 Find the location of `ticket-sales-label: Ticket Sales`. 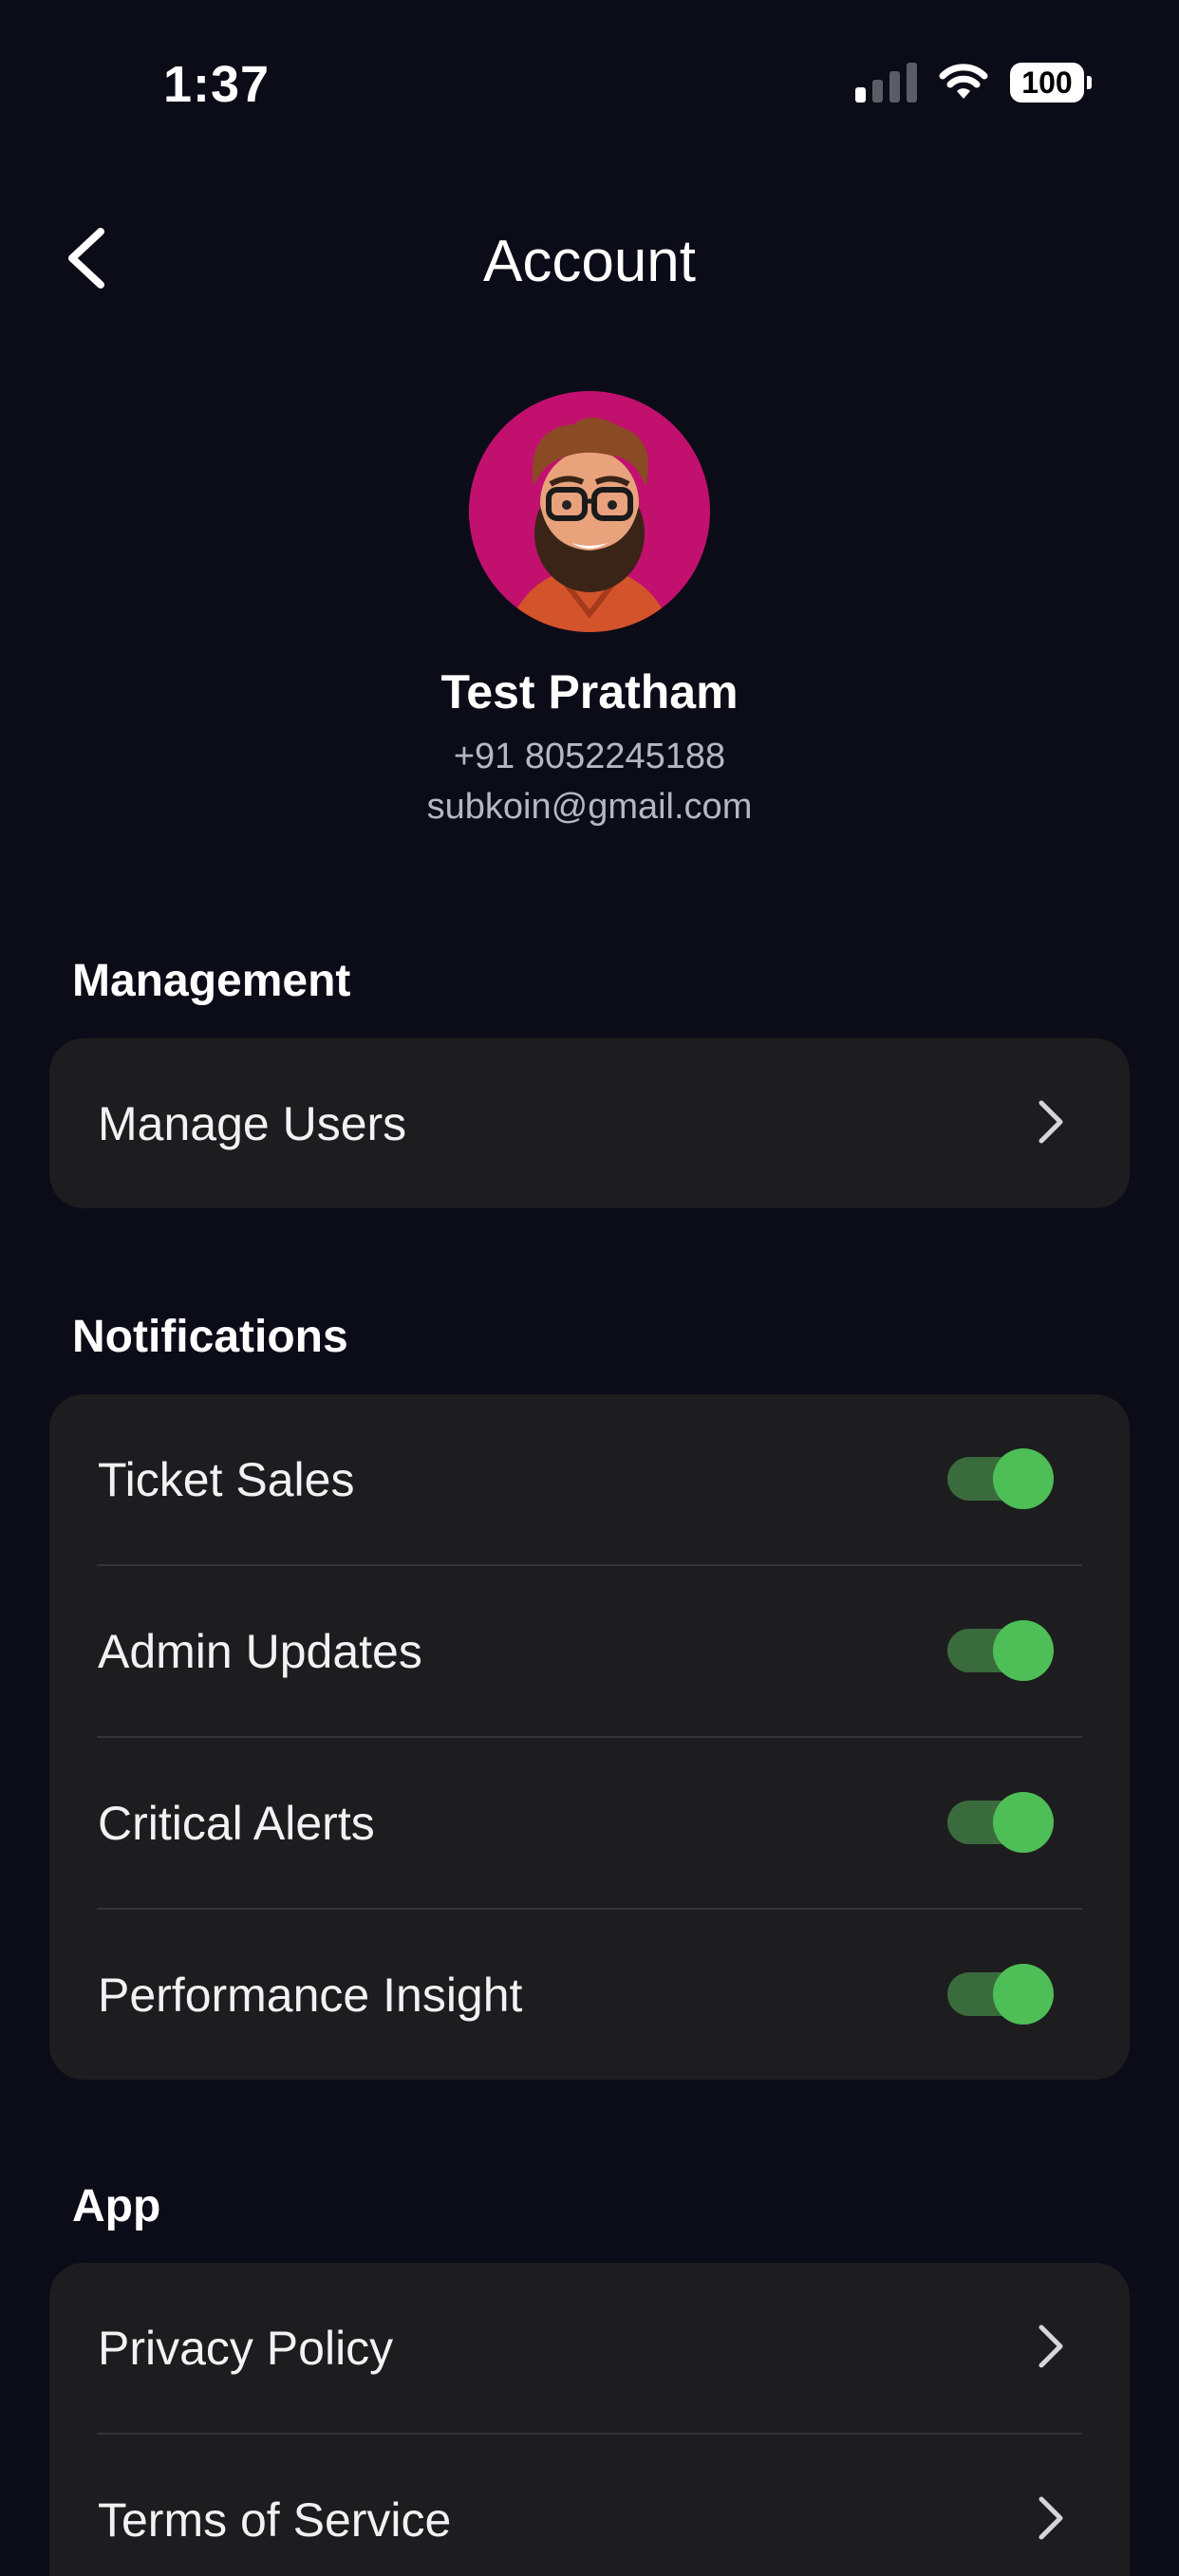

ticket-sales-label: Ticket Sales is located at coordinates (226, 1479).